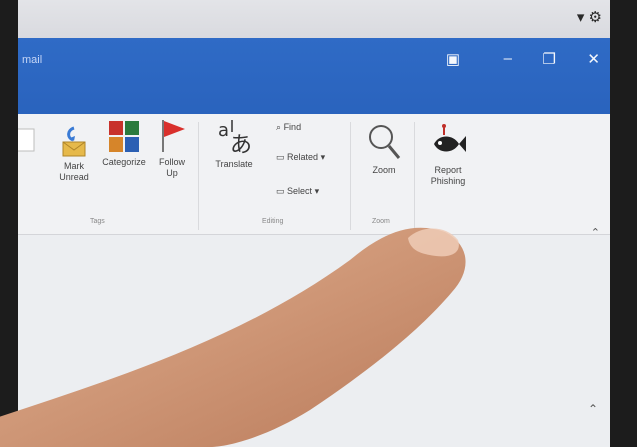  What do you see at coordinates (280, 191) in the screenshot?
I see `select-icon: ▭` at bounding box center [280, 191].